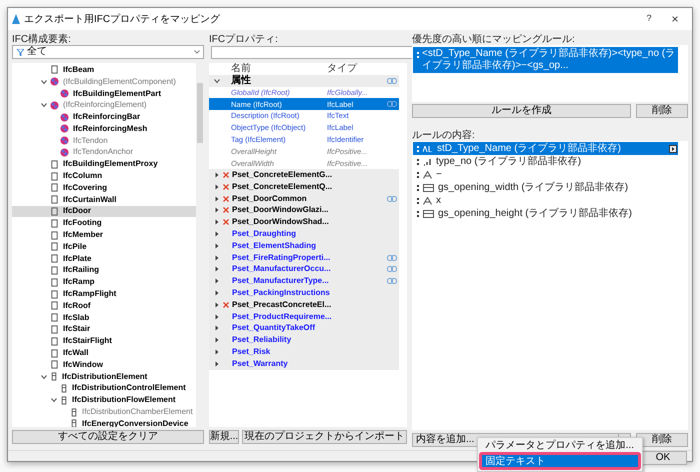 Image resolution: width=700 pixels, height=472 pixels. I want to click on panel-label: 優先度の高い順にマッピングルール:, so click(494, 39).